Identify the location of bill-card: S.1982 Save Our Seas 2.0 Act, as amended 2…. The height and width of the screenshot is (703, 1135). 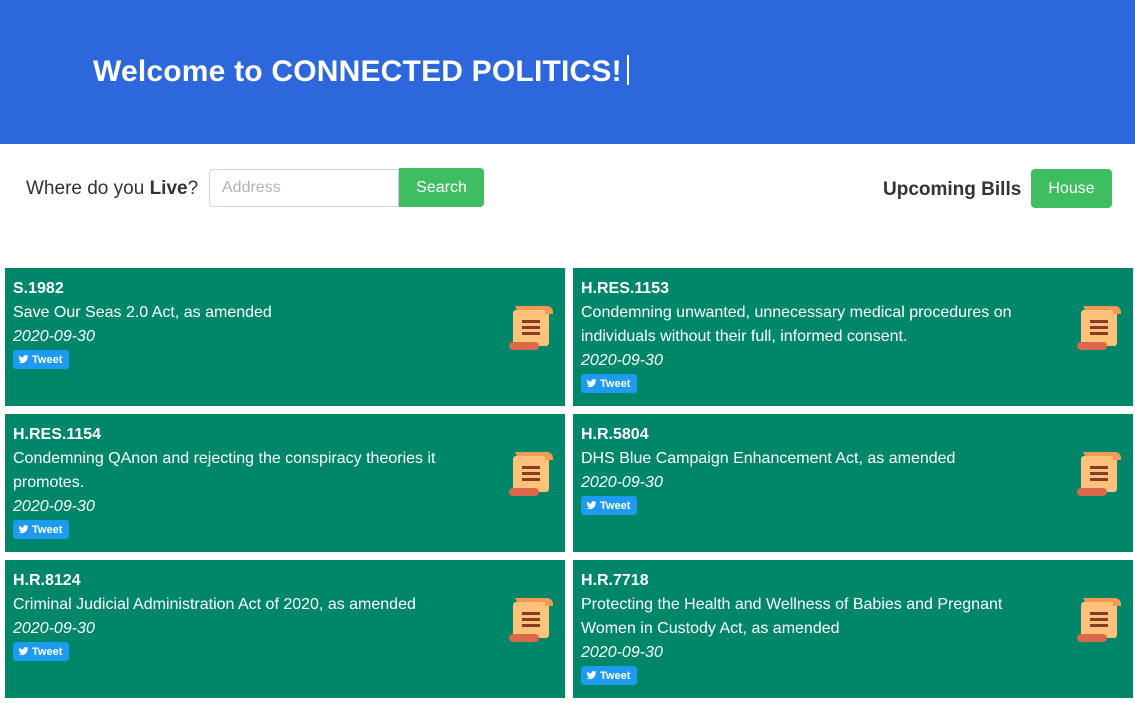
(285, 337).